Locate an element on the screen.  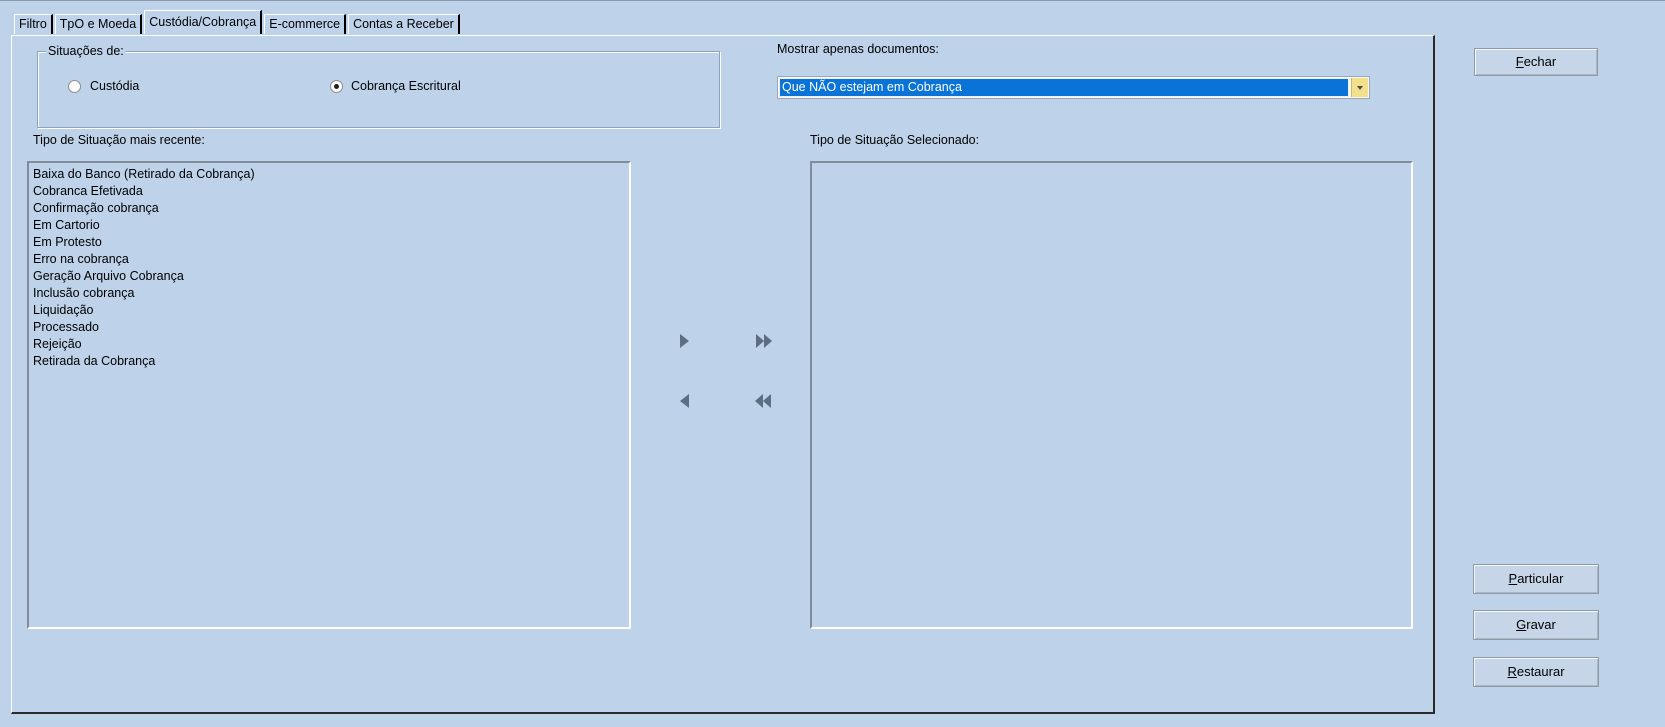
tab-e-commerce: E-commerce is located at coordinates (305, 24).